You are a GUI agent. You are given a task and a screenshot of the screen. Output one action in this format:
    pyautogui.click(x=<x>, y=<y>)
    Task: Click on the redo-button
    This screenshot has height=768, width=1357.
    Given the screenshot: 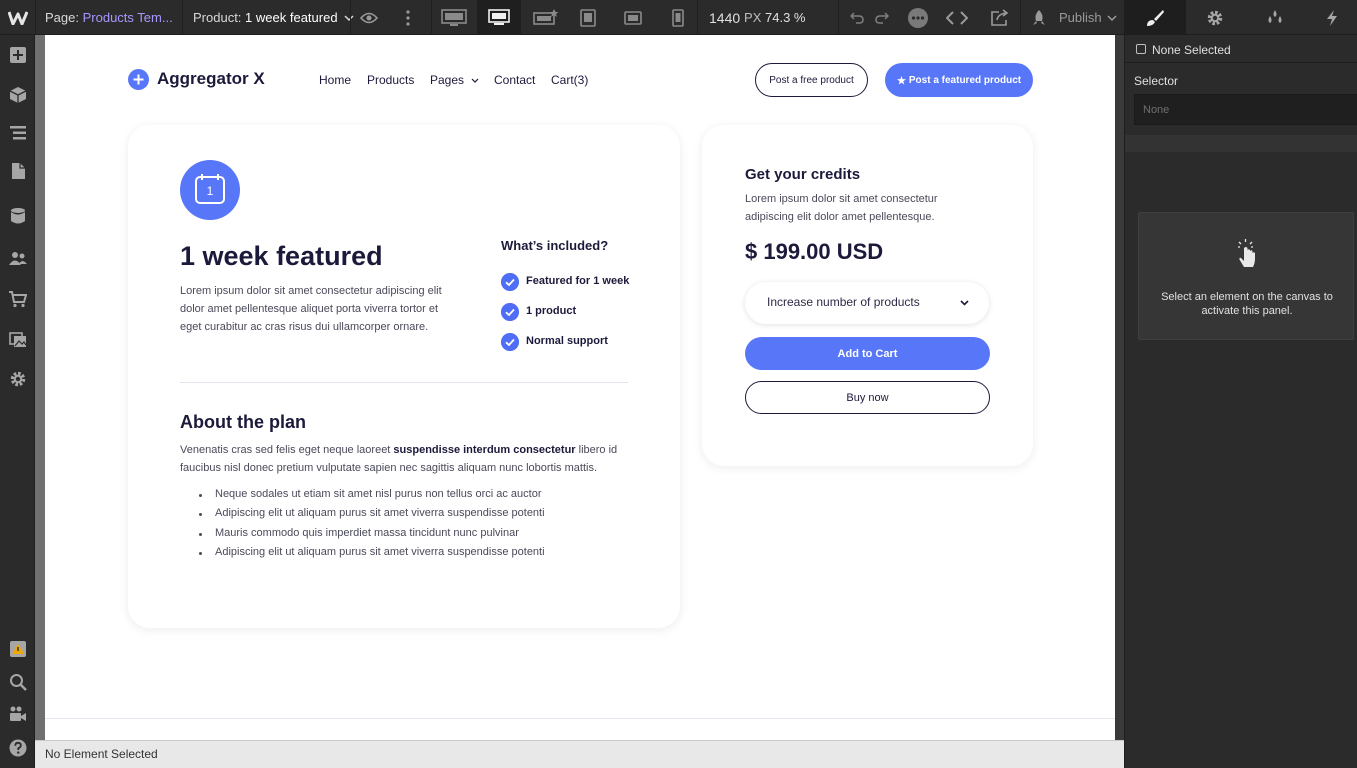 What is the action you would take?
    pyautogui.click(x=882, y=17)
    